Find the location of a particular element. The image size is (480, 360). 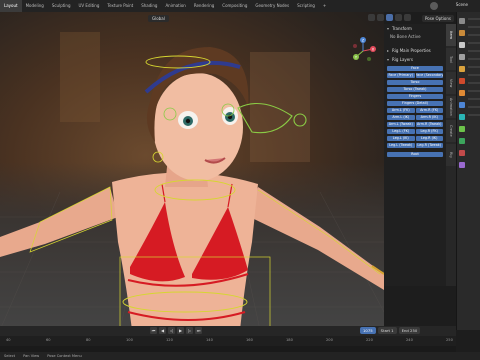

rig-properties-header: ▸ Rig Main Properties is located at coordinates (415, 50).